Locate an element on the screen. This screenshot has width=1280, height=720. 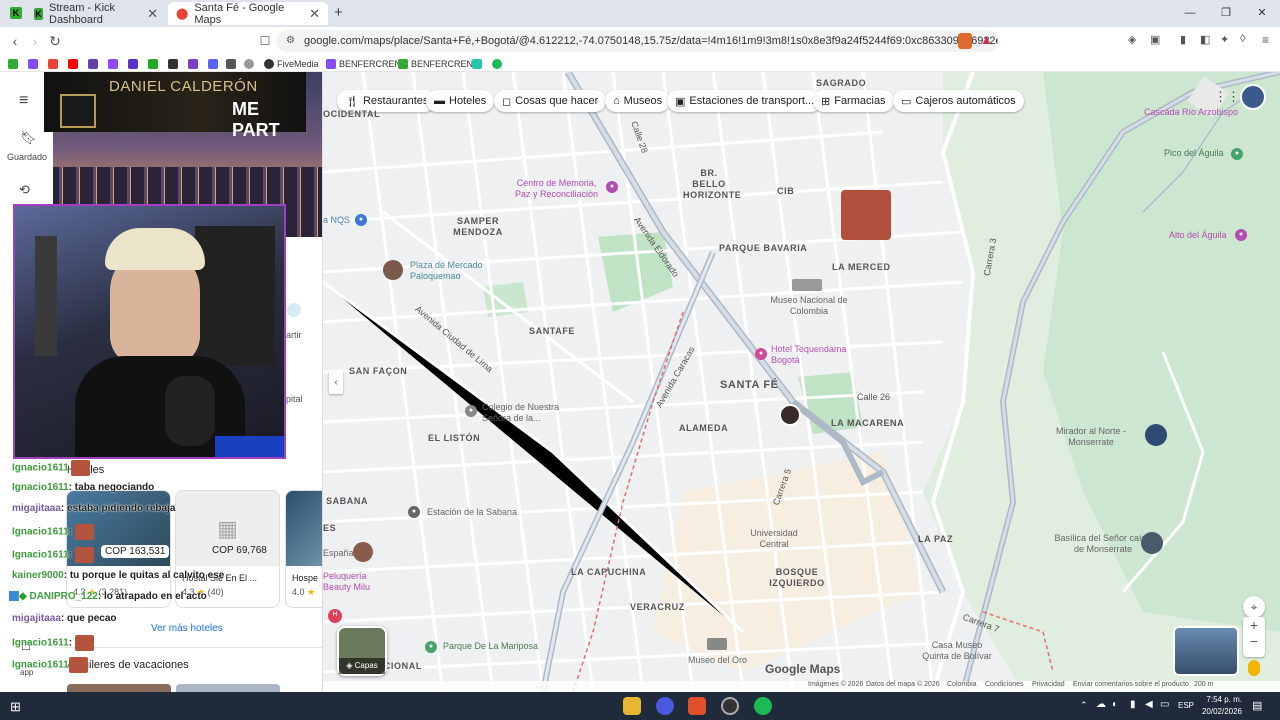
poi-label: a NQS is located at coordinates (336, 220).